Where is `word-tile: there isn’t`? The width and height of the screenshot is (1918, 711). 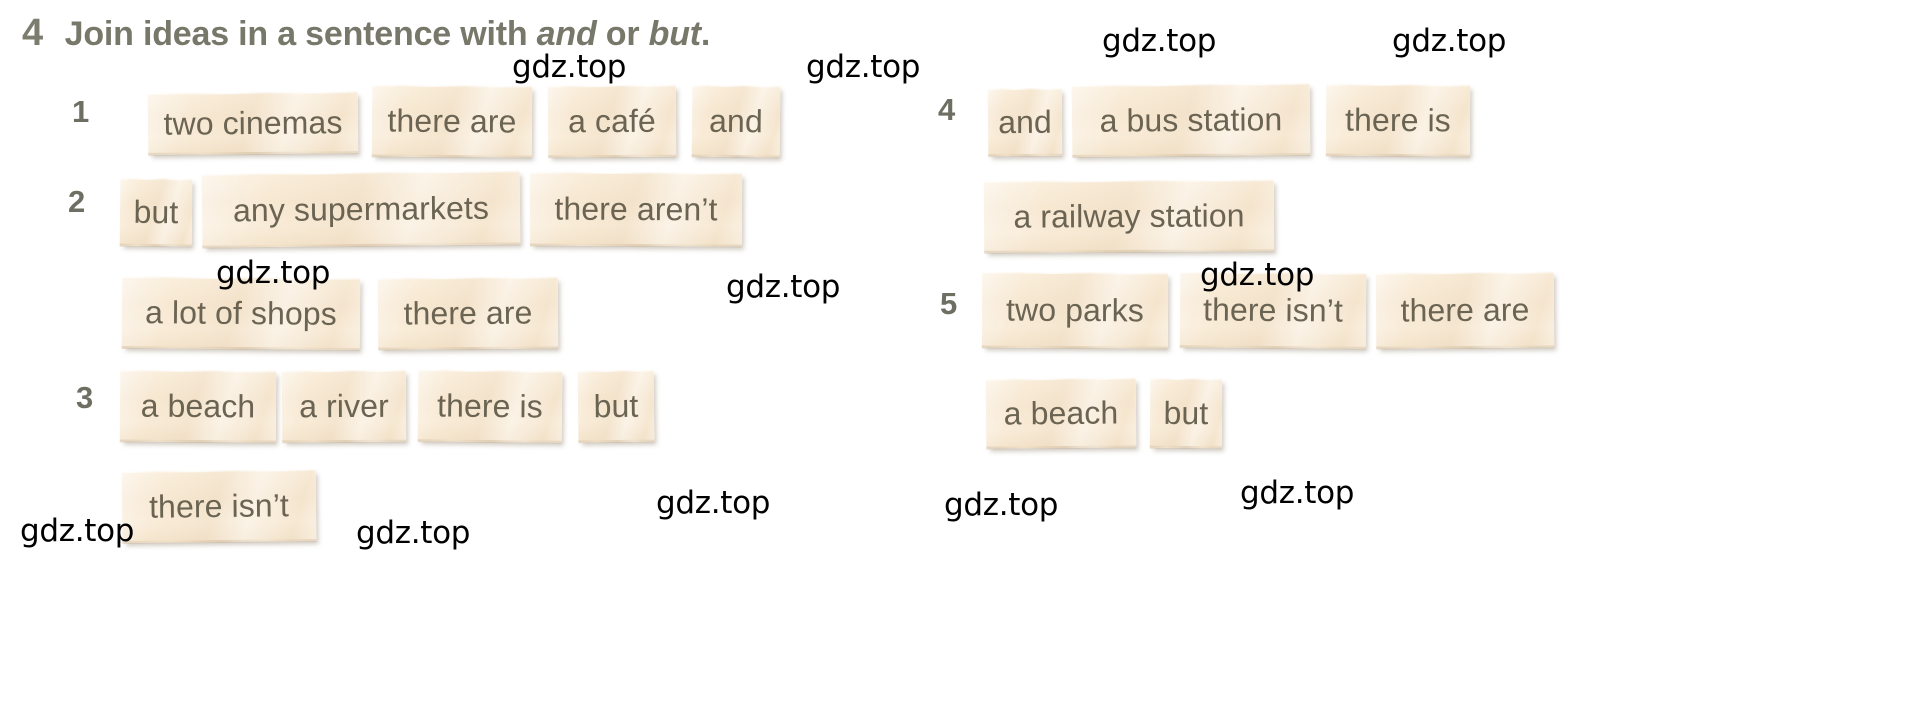 word-tile: there isn’t is located at coordinates (219, 506).